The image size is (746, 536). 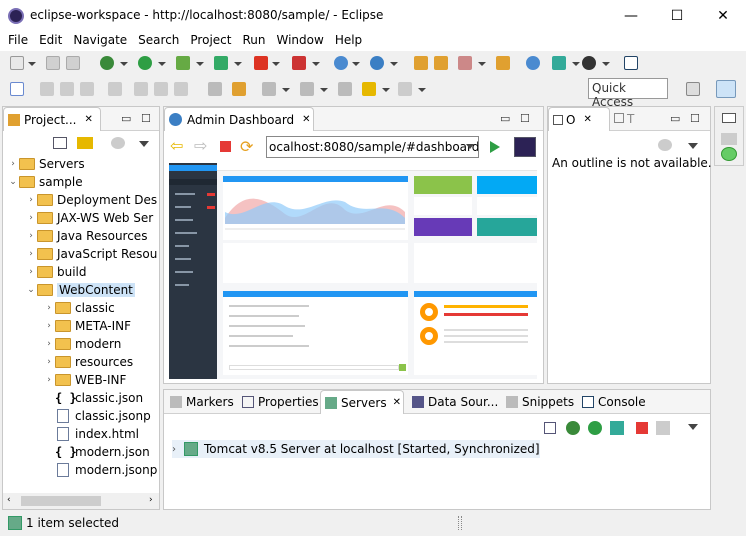 I want to click on stop-icon, so click(x=261, y=63).